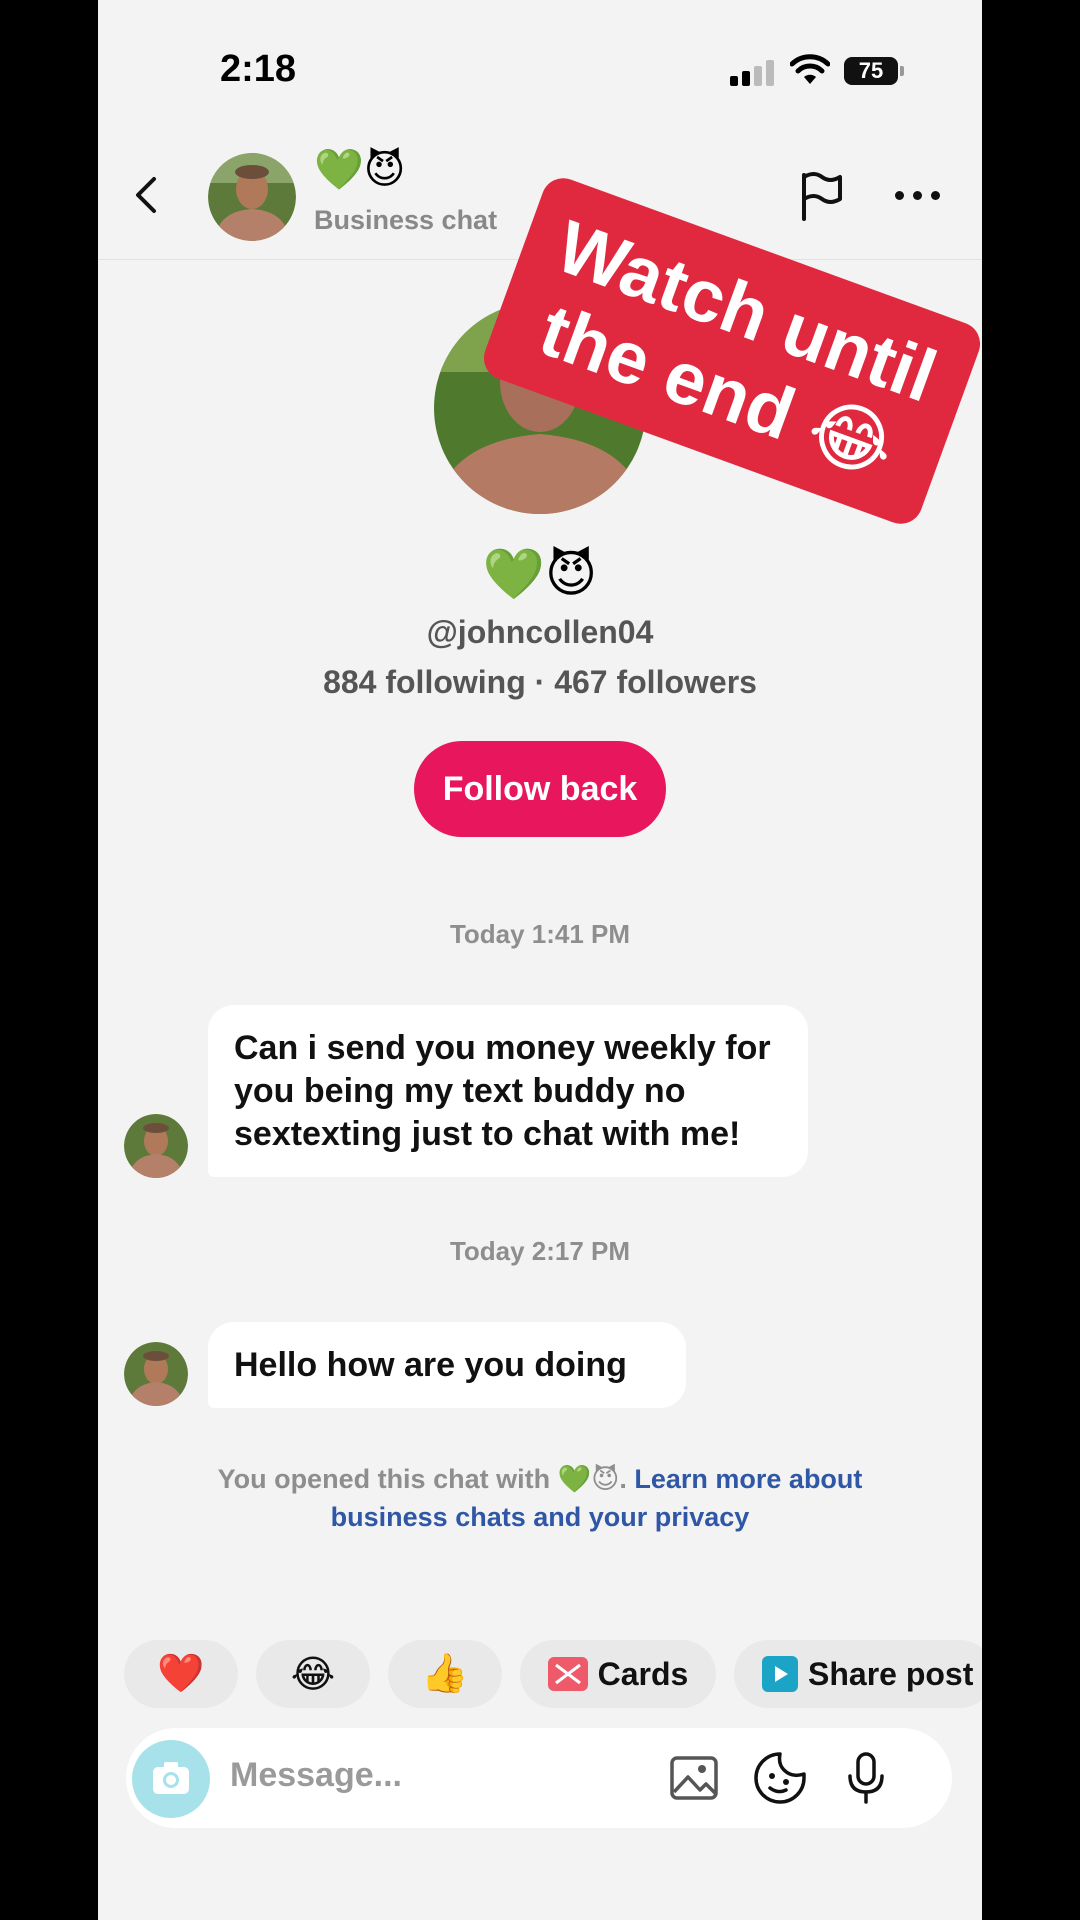 The width and height of the screenshot is (1080, 1920). I want to click on message-bubble: Hello how are you doing, so click(447, 1365).